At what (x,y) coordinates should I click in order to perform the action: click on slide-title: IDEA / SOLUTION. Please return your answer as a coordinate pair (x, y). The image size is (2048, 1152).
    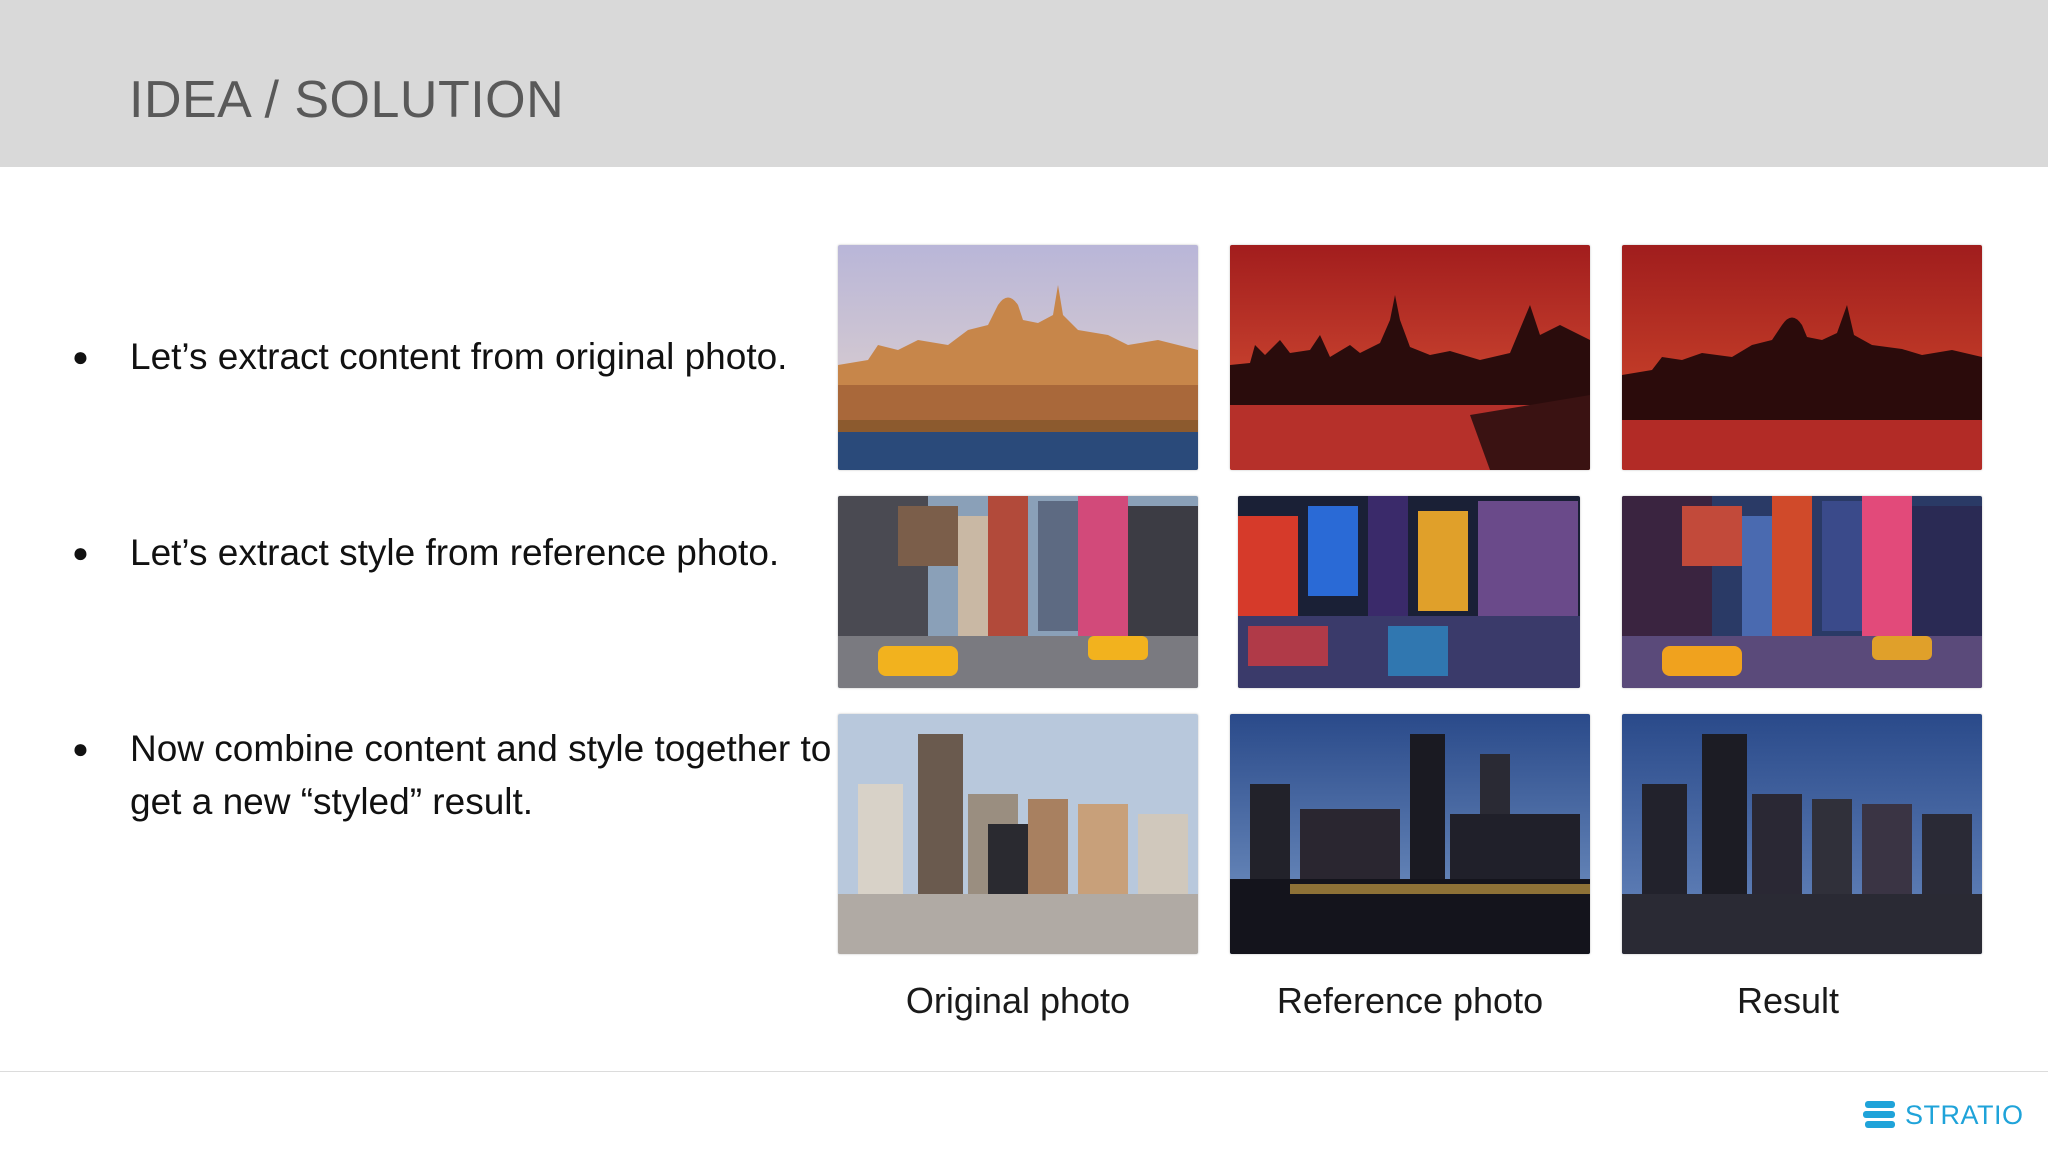
    Looking at the image, I should click on (347, 100).